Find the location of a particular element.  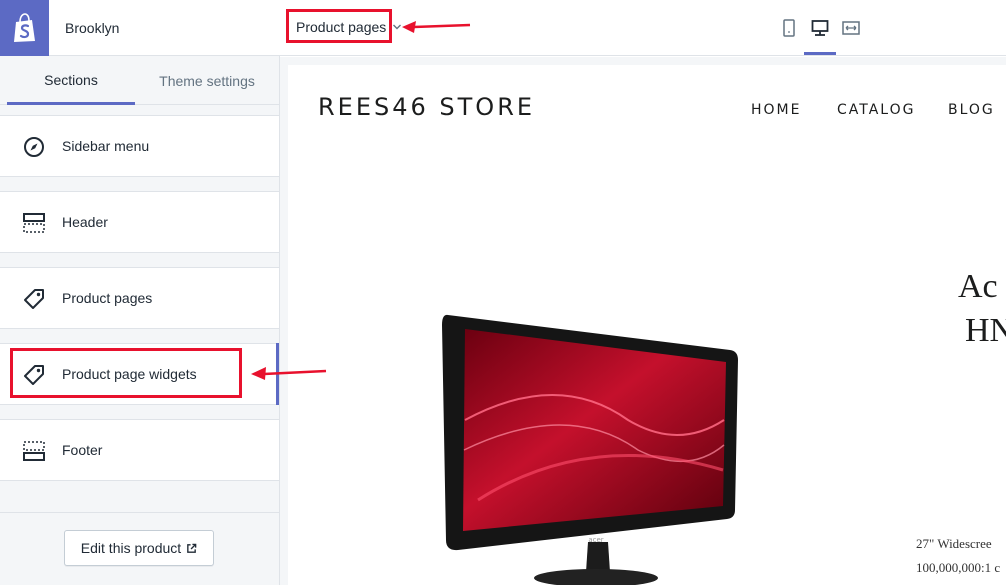

sidebar-brand-bar: Brooklyn is located at coordinates (140, 28).